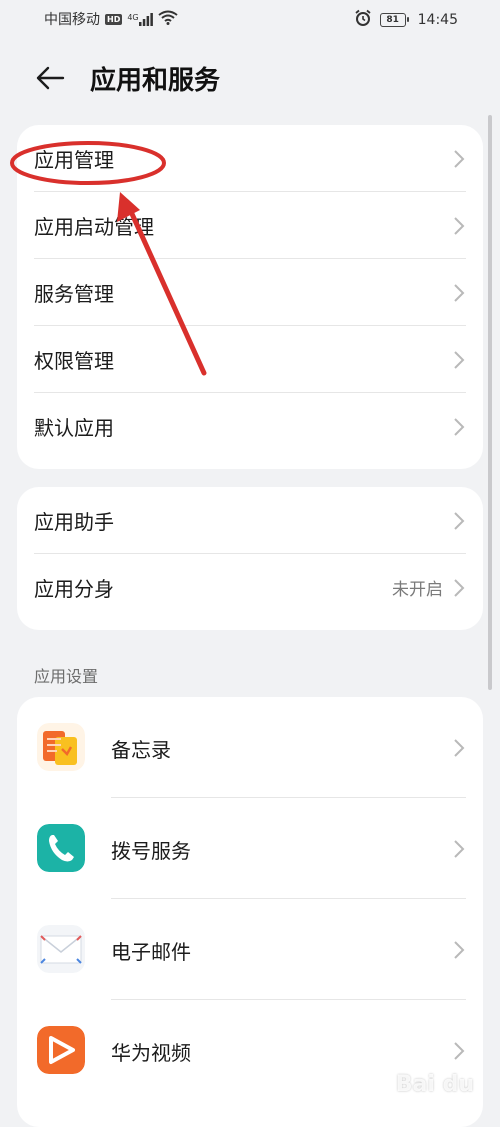  I want to click on menu-item-app-assistant: 应用助手, so click(250, 520).